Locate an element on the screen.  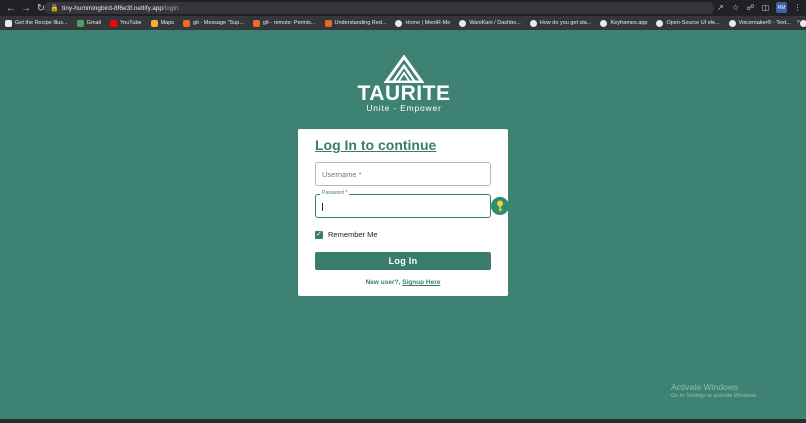
bookmark-item: Gmail is located at coordinates (88, 23).